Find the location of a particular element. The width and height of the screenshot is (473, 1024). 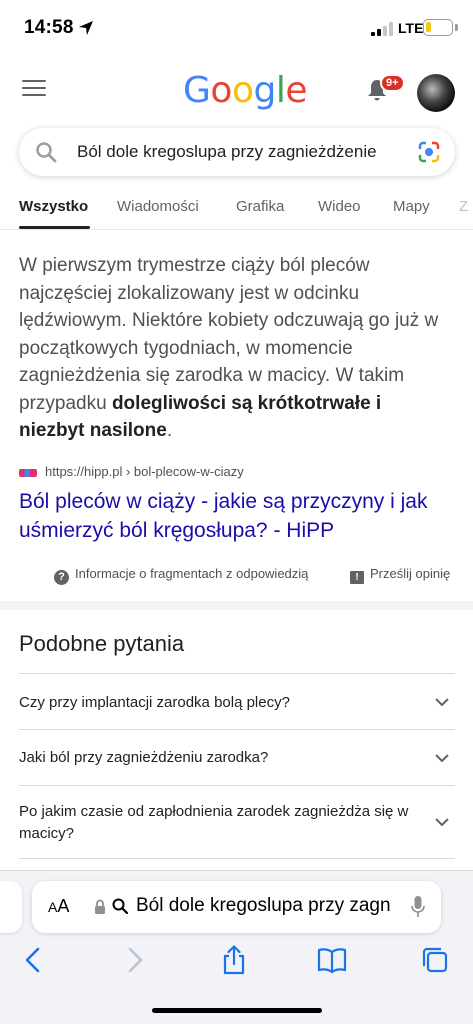

related-question-item: Czy przy implantacji zarodka bolą plecy? is located at coordinates (237, 701).